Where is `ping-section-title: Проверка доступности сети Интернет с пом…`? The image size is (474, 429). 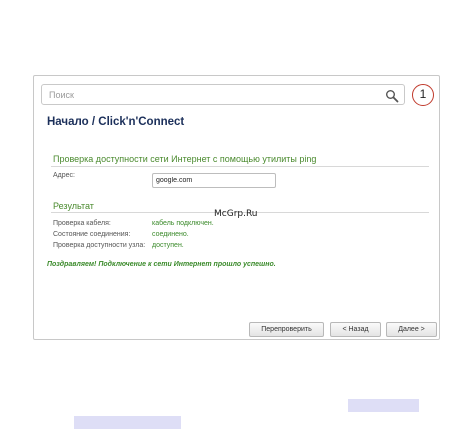 ping-section-title: Проверка доступности сети Интернет с пом… is located at coordinates (185, 159).